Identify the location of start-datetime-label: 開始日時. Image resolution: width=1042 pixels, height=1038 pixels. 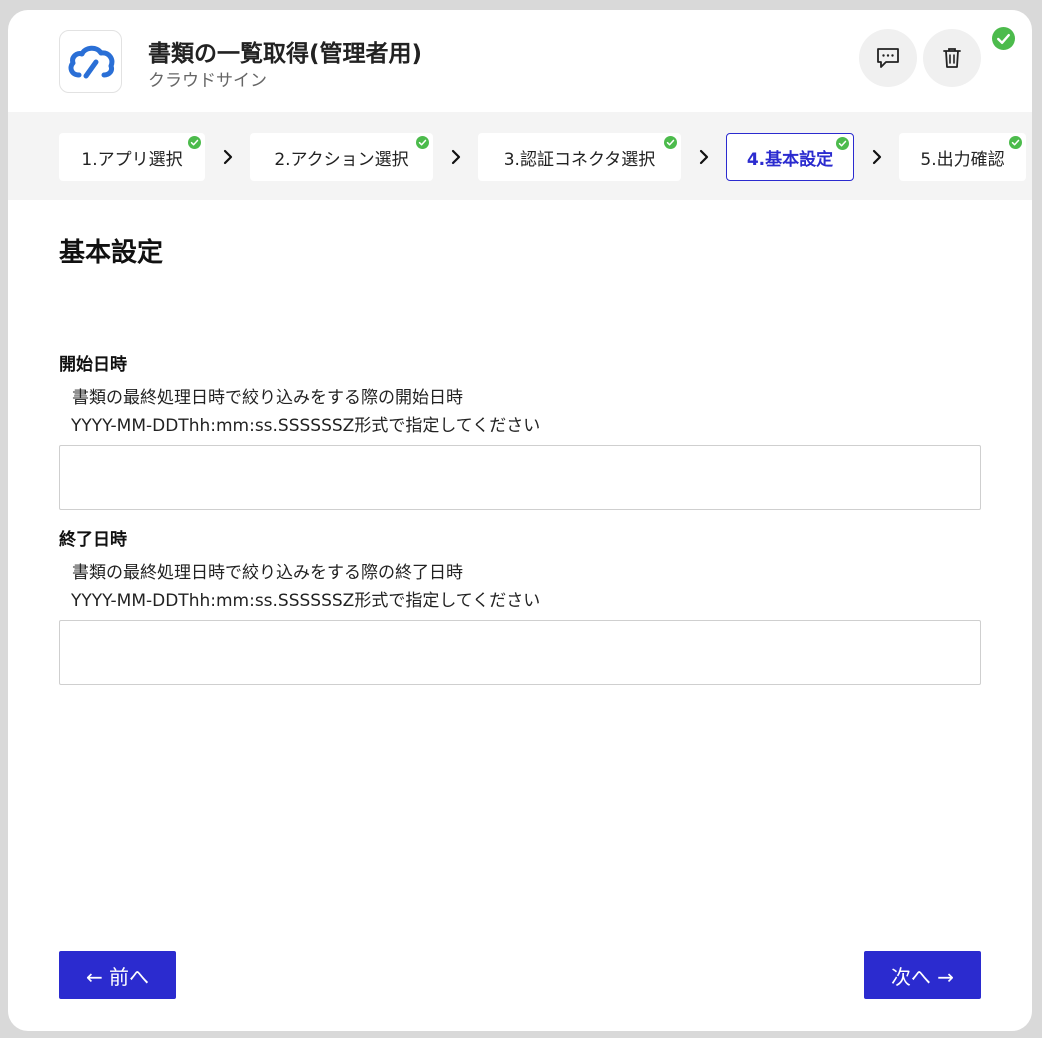
(93, 365).